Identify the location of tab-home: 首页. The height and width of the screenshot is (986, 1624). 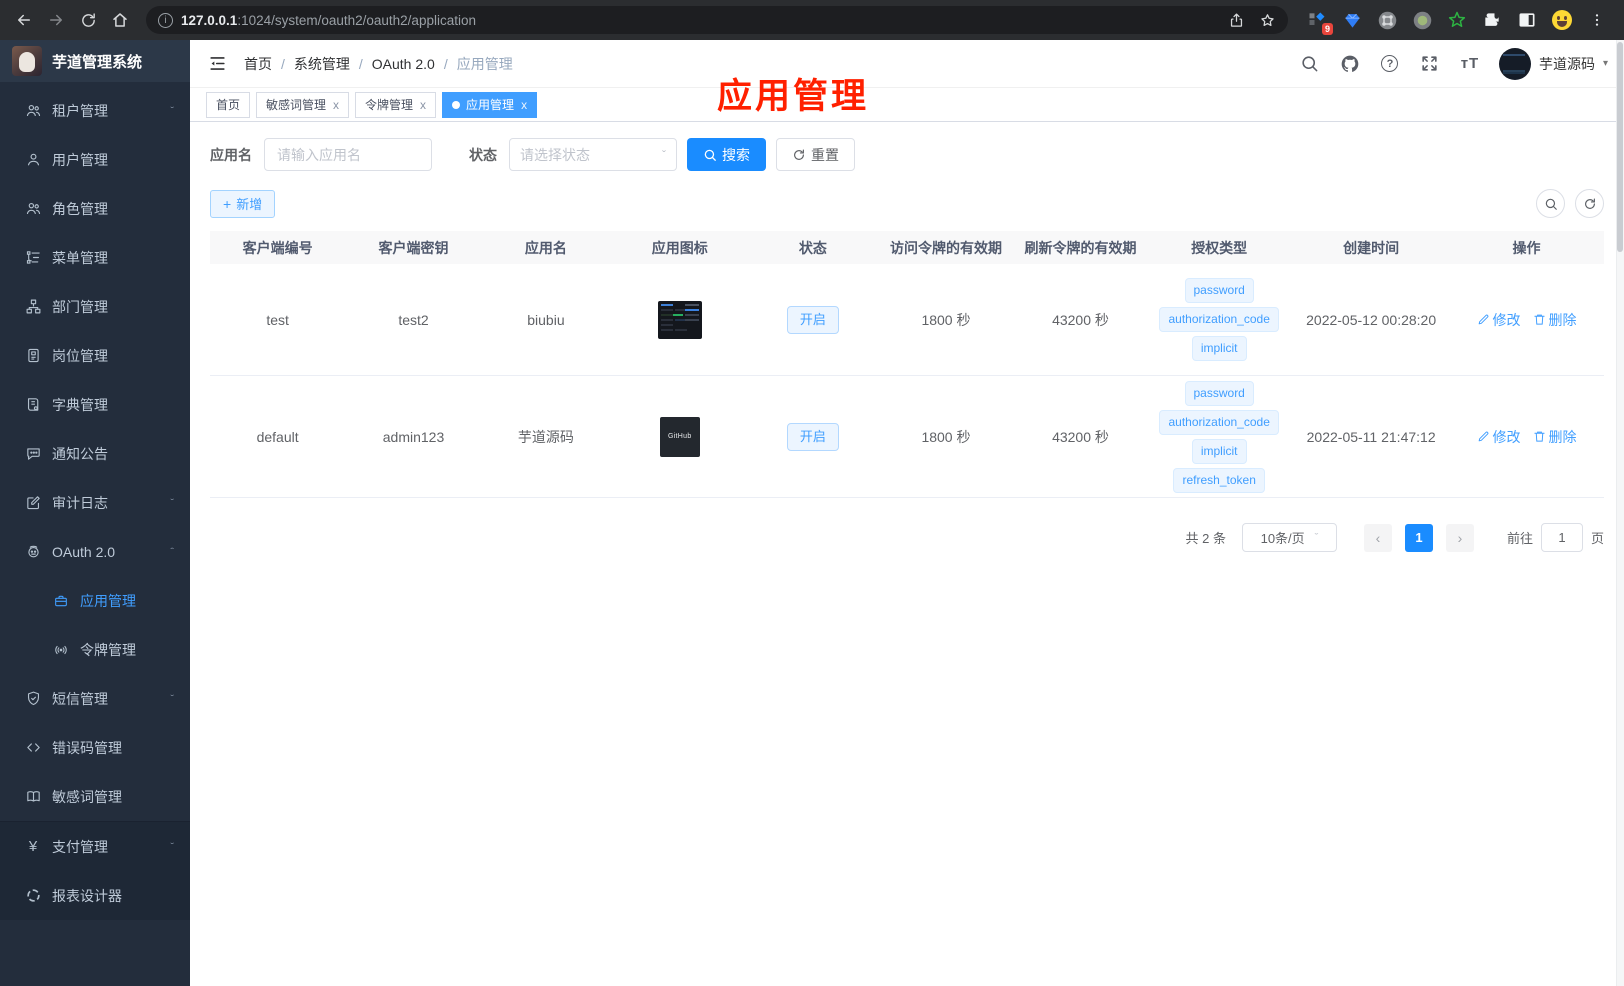
(228, 104).